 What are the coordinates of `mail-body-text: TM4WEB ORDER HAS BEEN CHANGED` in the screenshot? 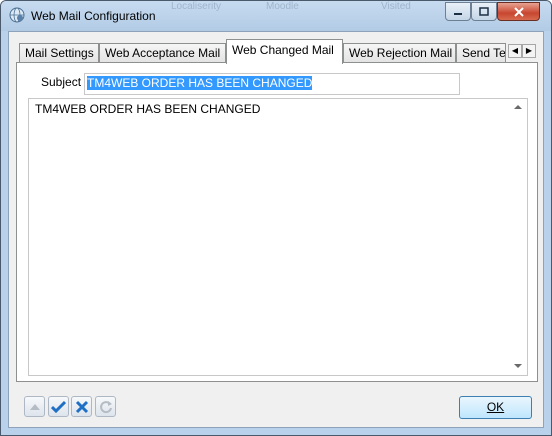 It's located at (148, 109).